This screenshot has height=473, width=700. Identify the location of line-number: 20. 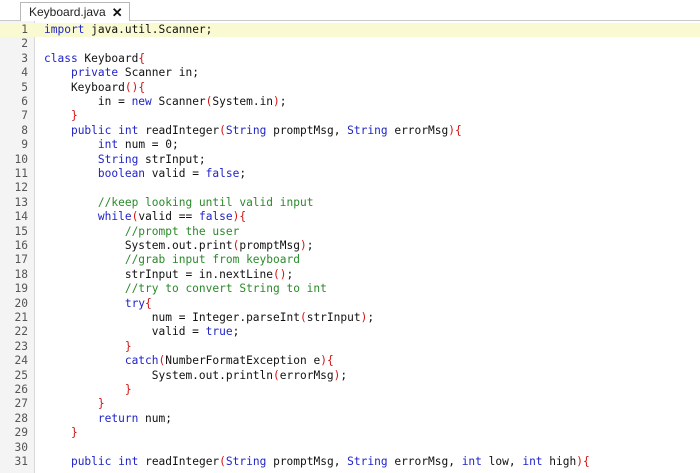
(21, 303).